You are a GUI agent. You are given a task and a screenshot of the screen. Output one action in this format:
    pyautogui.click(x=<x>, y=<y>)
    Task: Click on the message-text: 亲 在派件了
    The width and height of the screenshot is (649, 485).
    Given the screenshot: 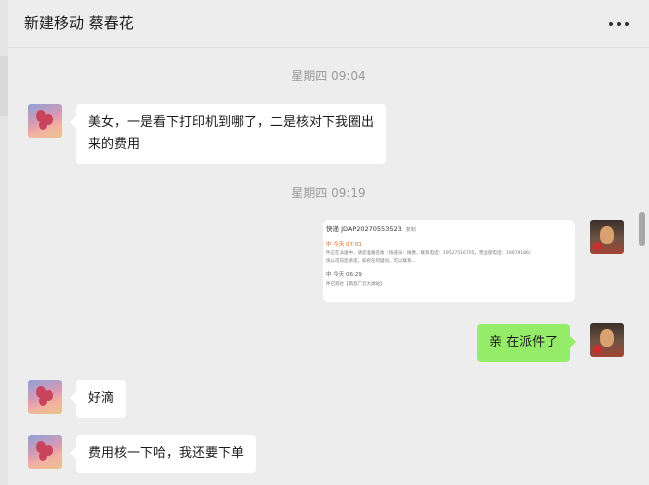 What is the action you would take?
    pyautogui.click(x=524, y=342)
    